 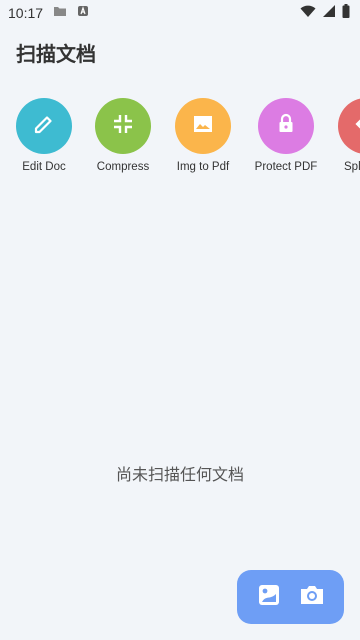 I want to click on tool-img-to-pdf: Img to Pdf, so click(x=203, y=135).